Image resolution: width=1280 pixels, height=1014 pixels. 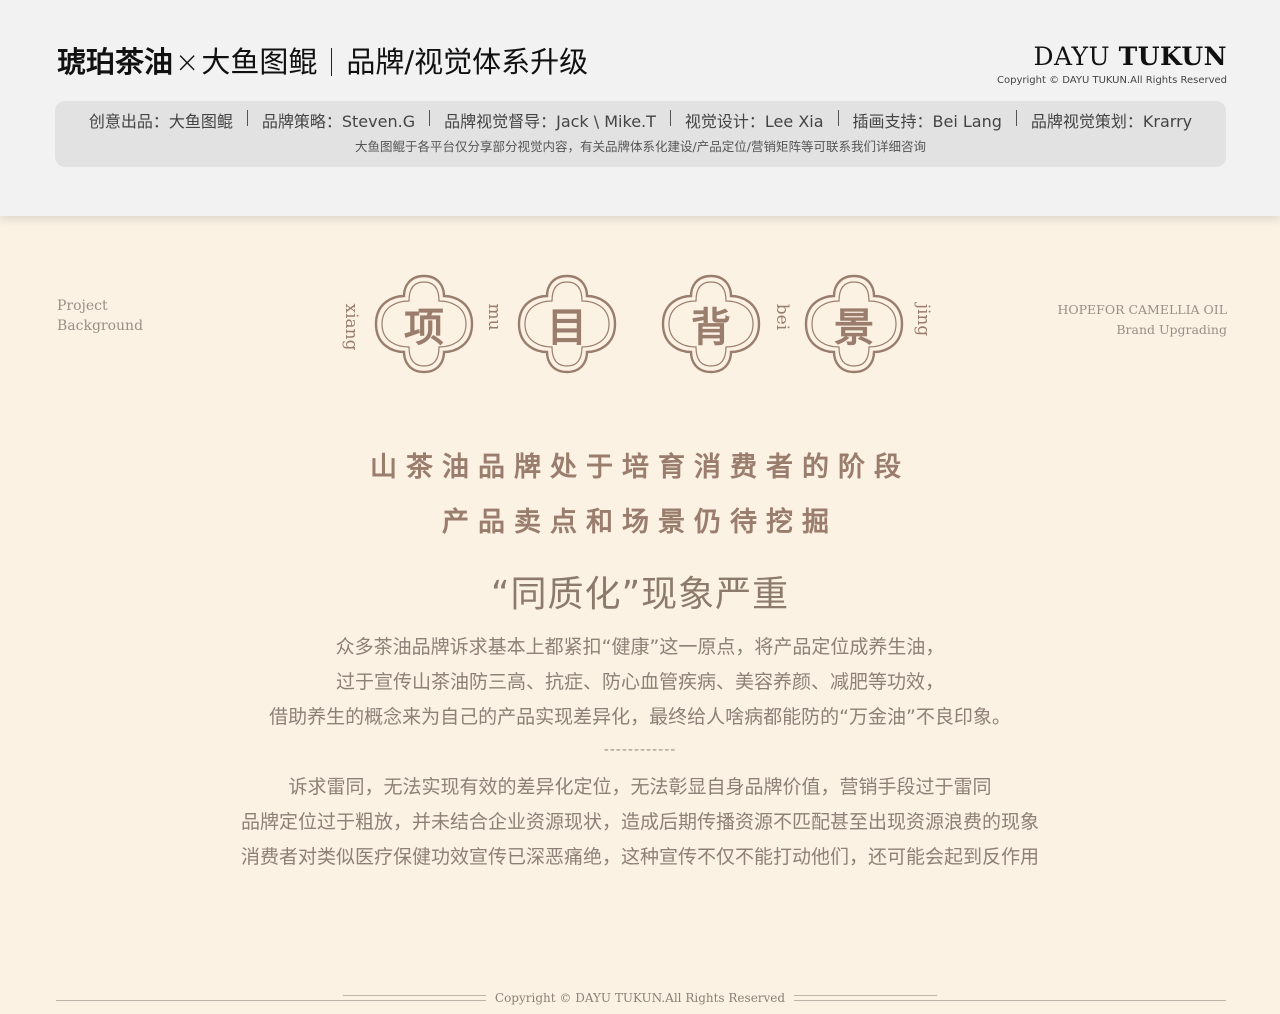 What do you see at coordinates (100, 316) in the screenshot?
I see `section-label-left: Project Background` at bounding box center [100, 316].